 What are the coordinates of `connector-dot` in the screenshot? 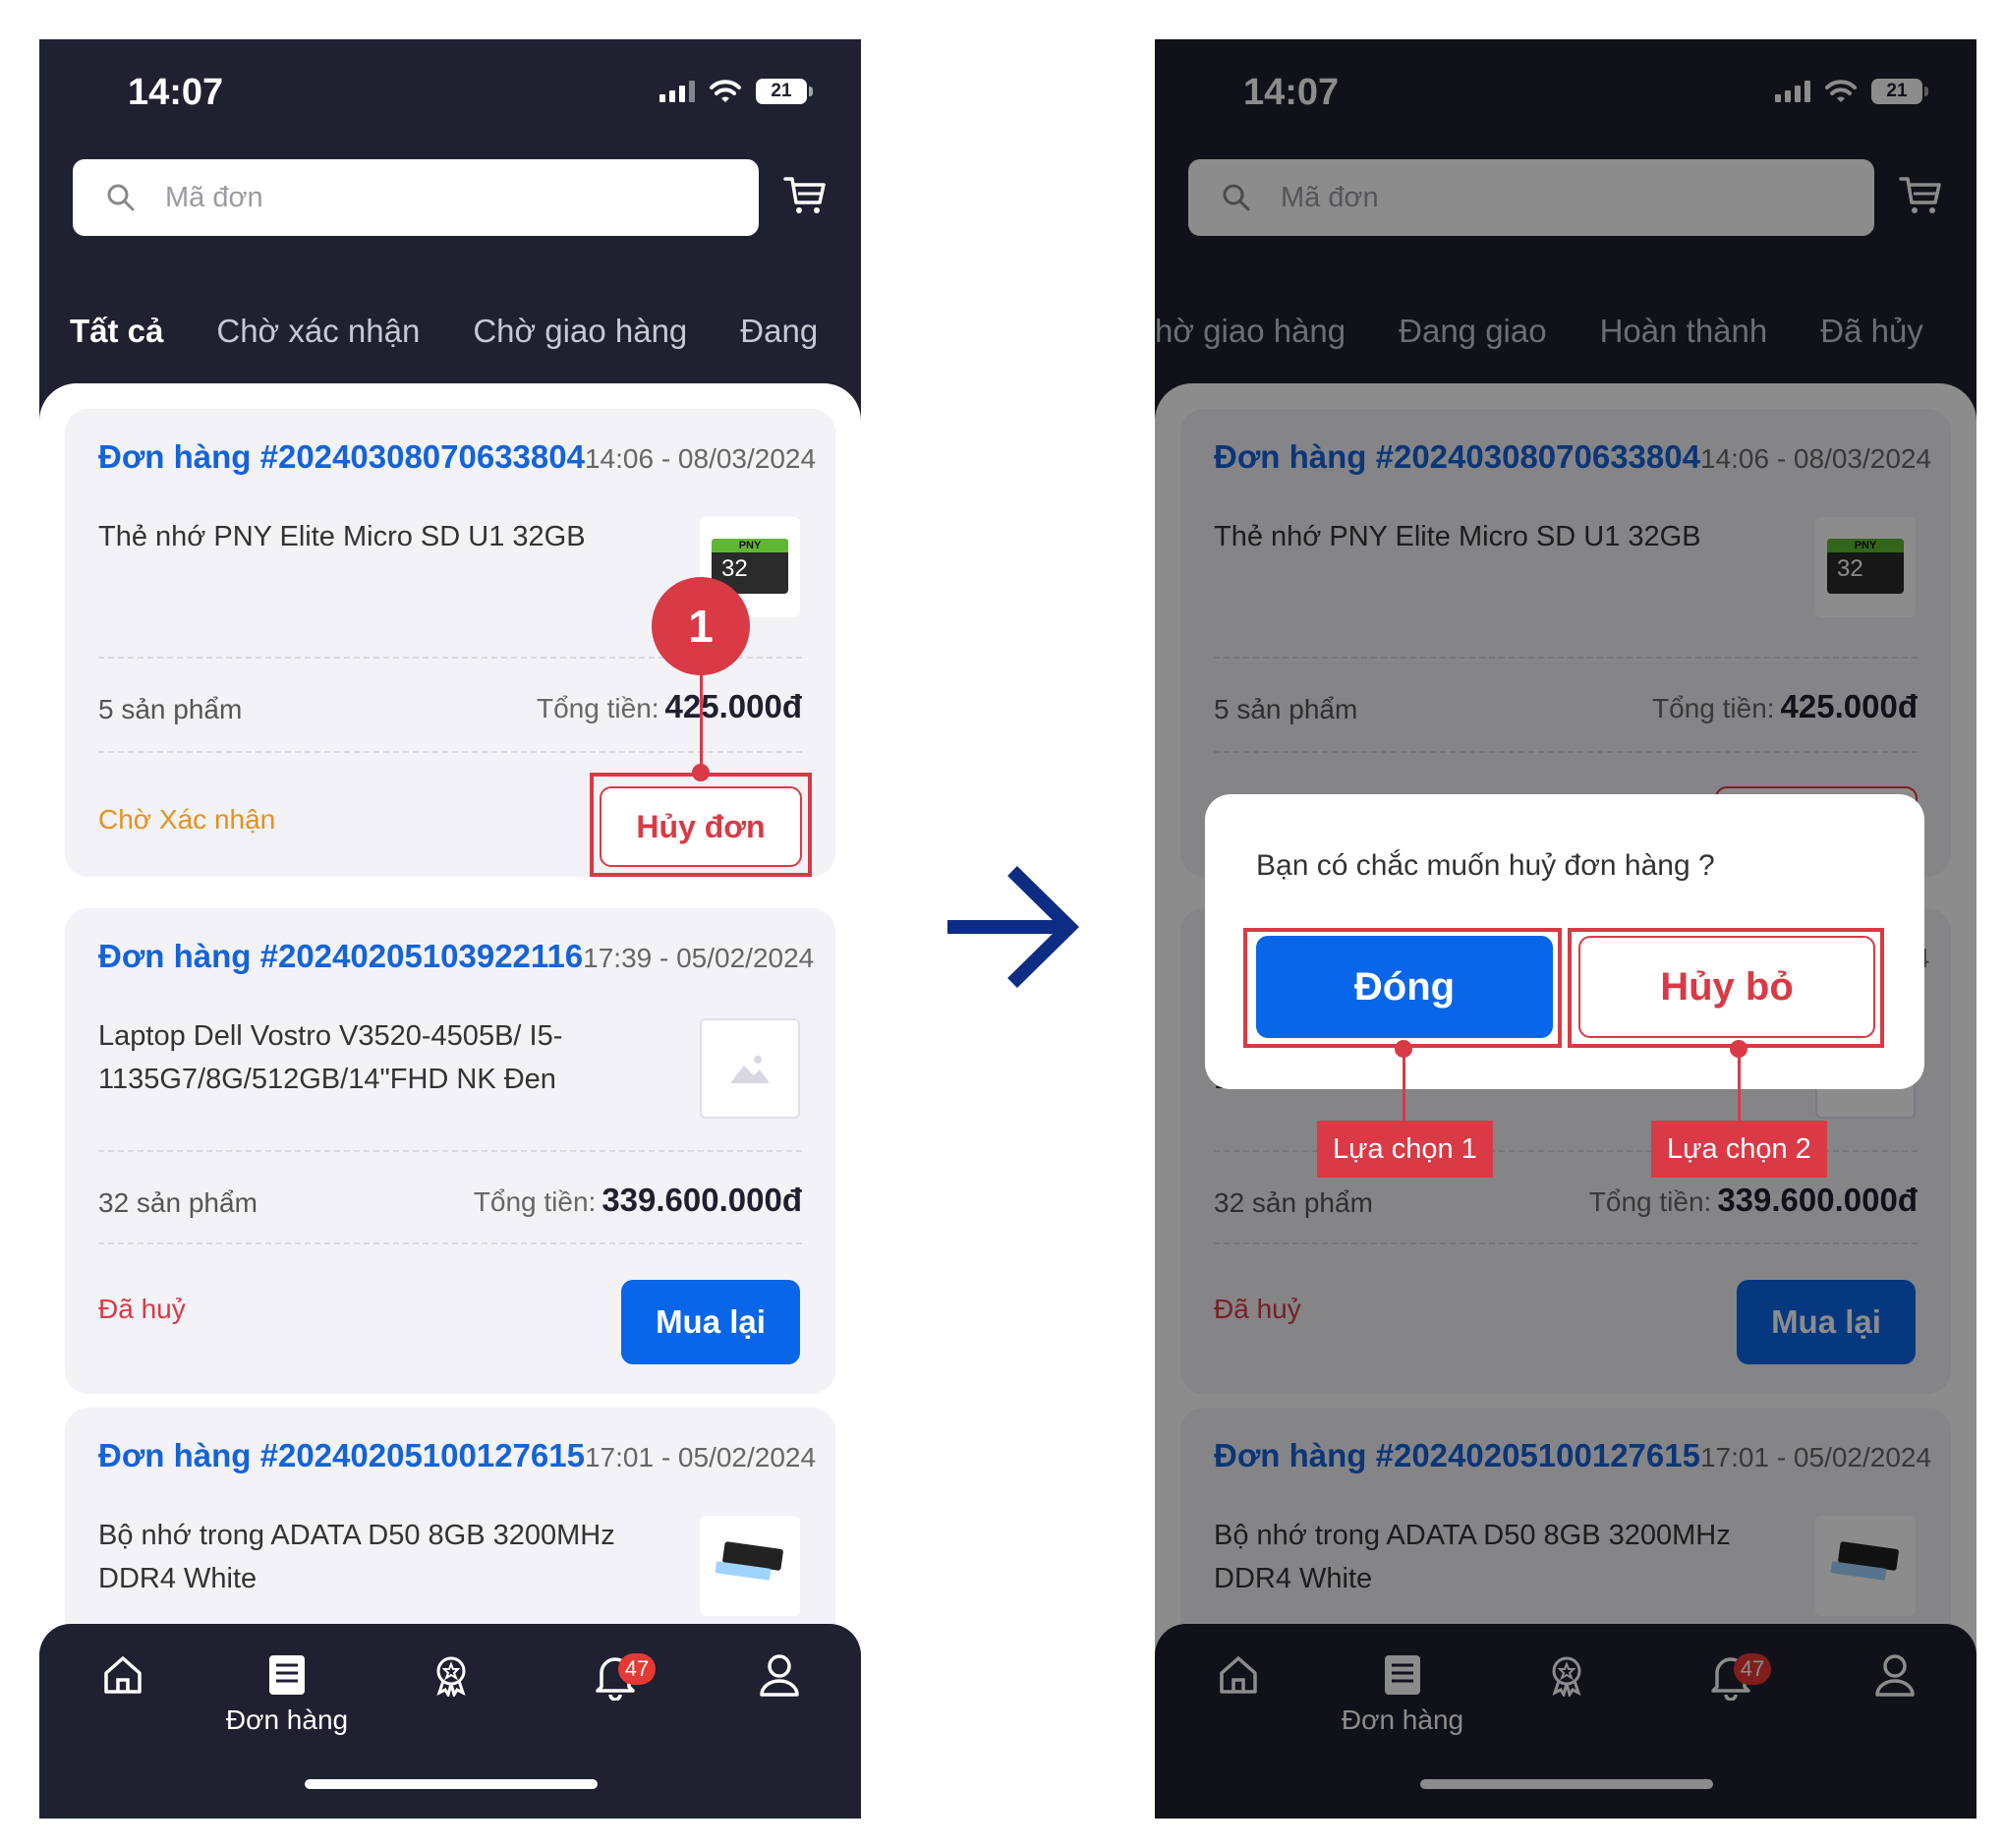 It's located at (701, 773).